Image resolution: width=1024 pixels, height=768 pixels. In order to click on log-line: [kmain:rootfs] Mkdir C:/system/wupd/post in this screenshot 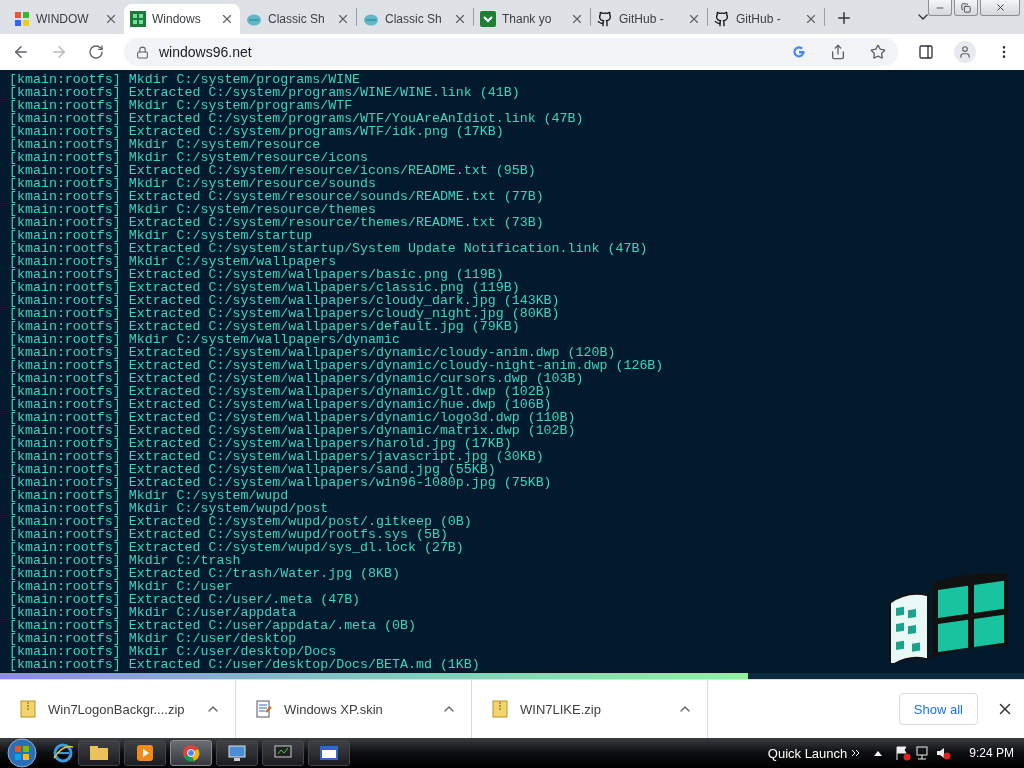, I will do `click(169, 508)`.